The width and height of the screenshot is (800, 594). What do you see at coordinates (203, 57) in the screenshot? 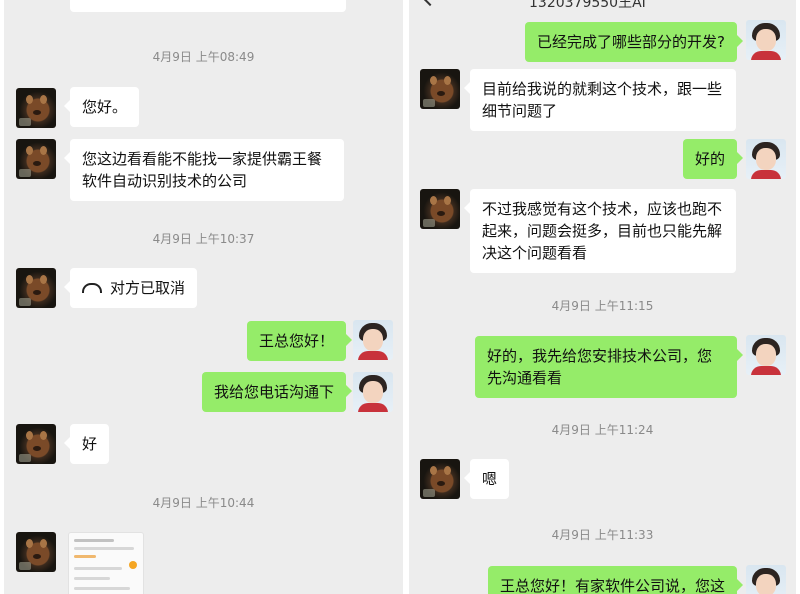
I see `timestamp: 4月9日 上午08:49` at bounding box center [203, 57].